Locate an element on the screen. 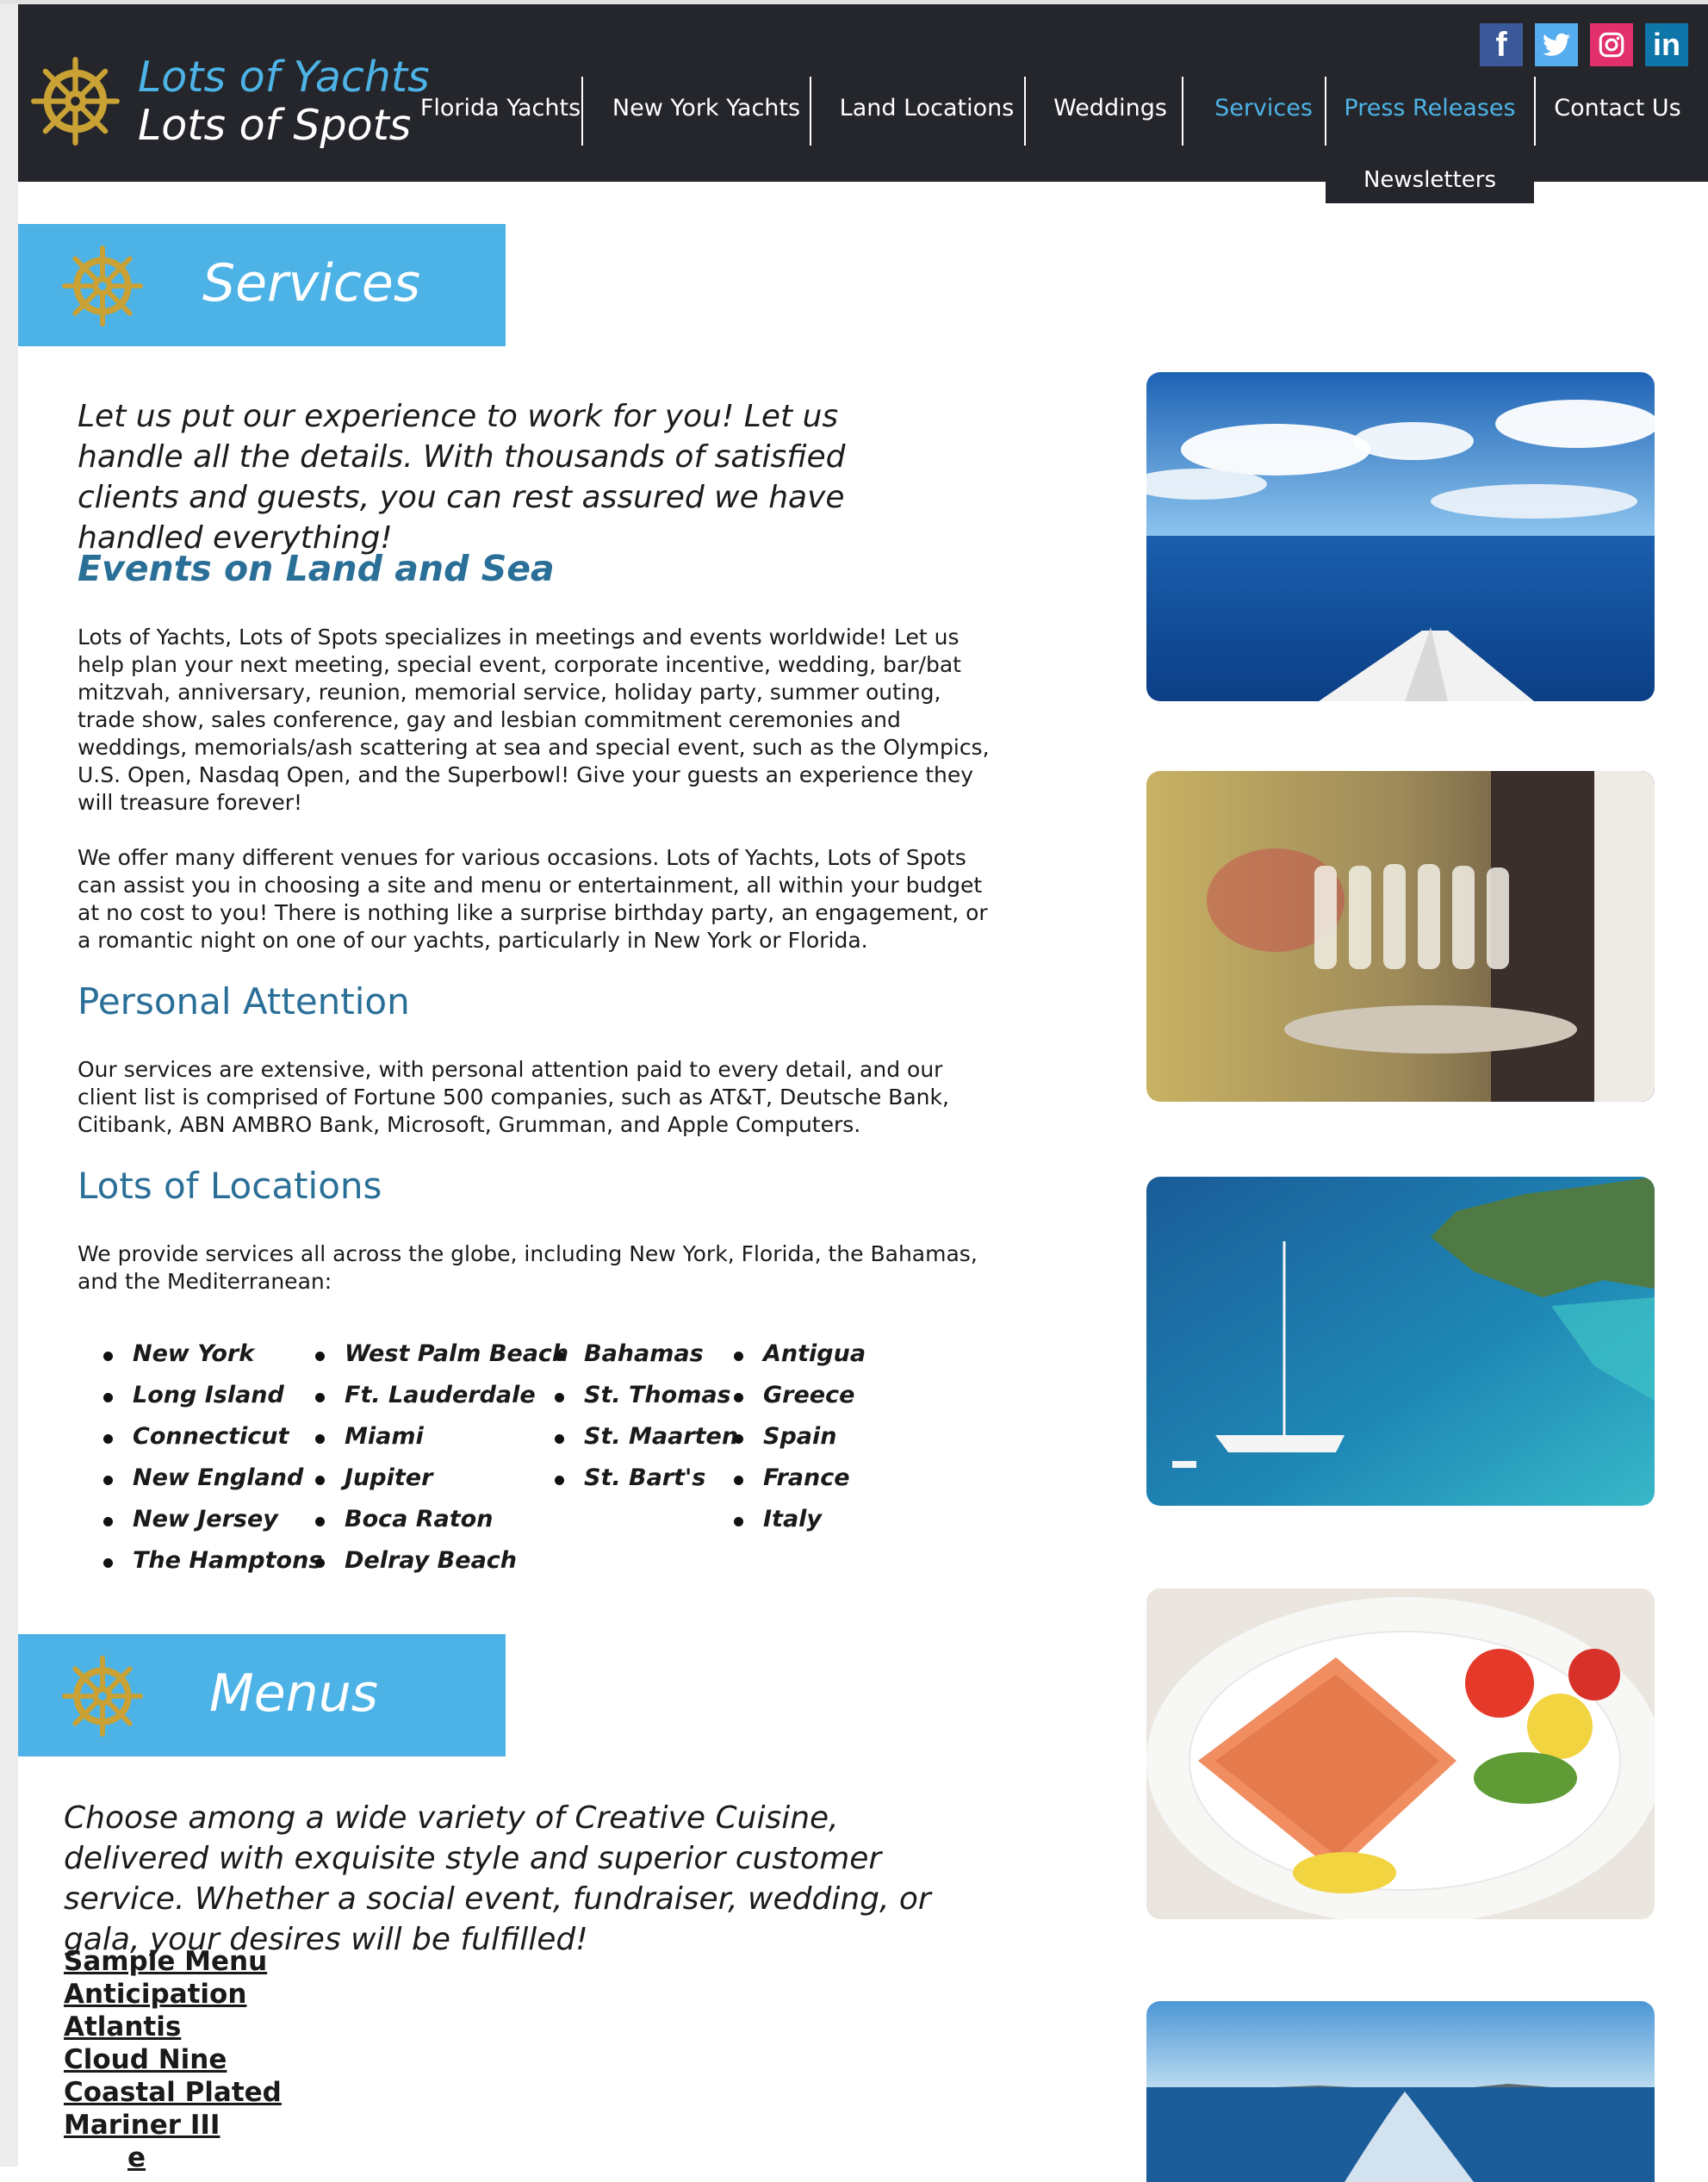 This screenshot has width=1708, height=2182. nav-contact-us: Contact Us is located at coordinates (1617, 107).